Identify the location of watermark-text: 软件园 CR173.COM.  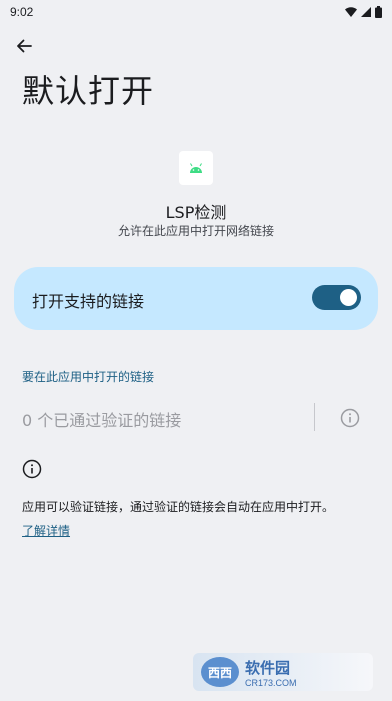
(271, 672).